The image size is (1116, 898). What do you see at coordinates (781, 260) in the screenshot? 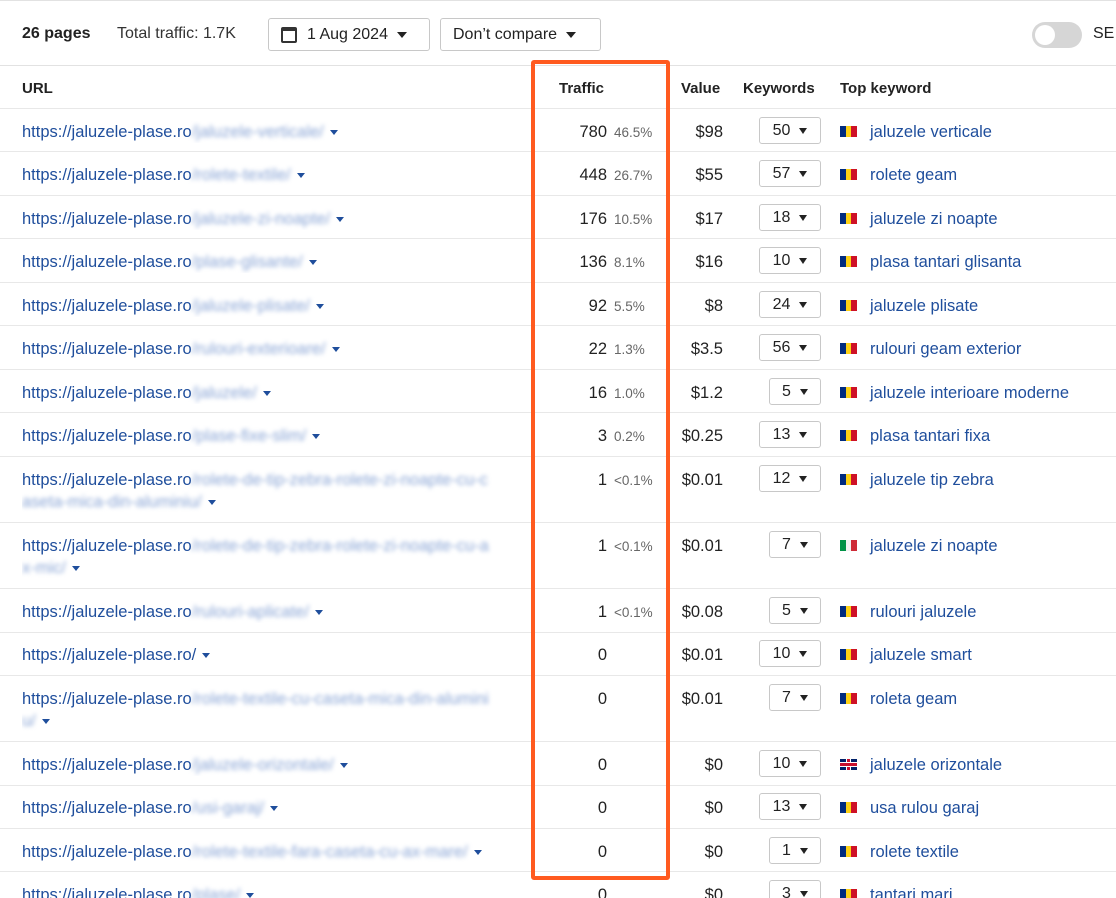
I see `keywords-count: 10` at bounding box center [781, 260].